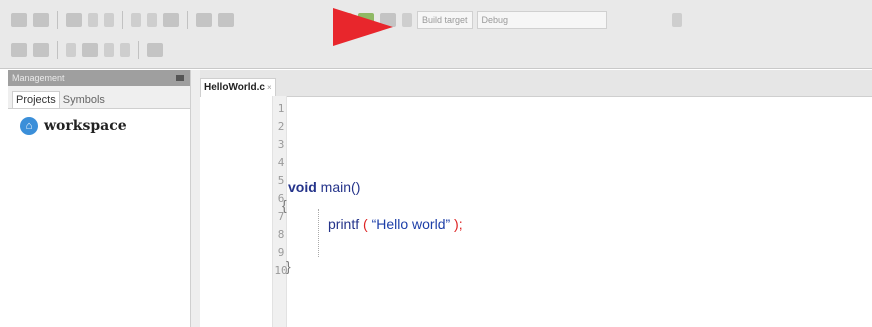 This screenshot has height=327, width=872. Describe the element at coordinates (226, 20) in the screenshot. I see `replace-icon` at that location.